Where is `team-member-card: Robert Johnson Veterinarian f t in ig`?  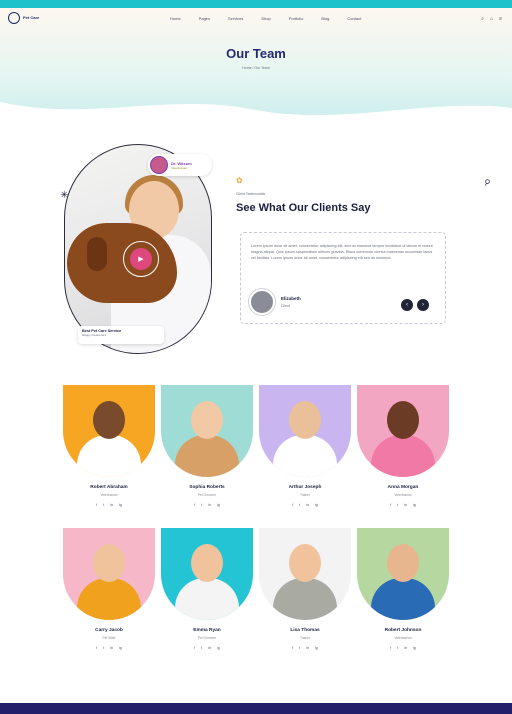
team-member-card: Robert Johnson Veterinarian f t in ig is located at coordinates (403, 589).